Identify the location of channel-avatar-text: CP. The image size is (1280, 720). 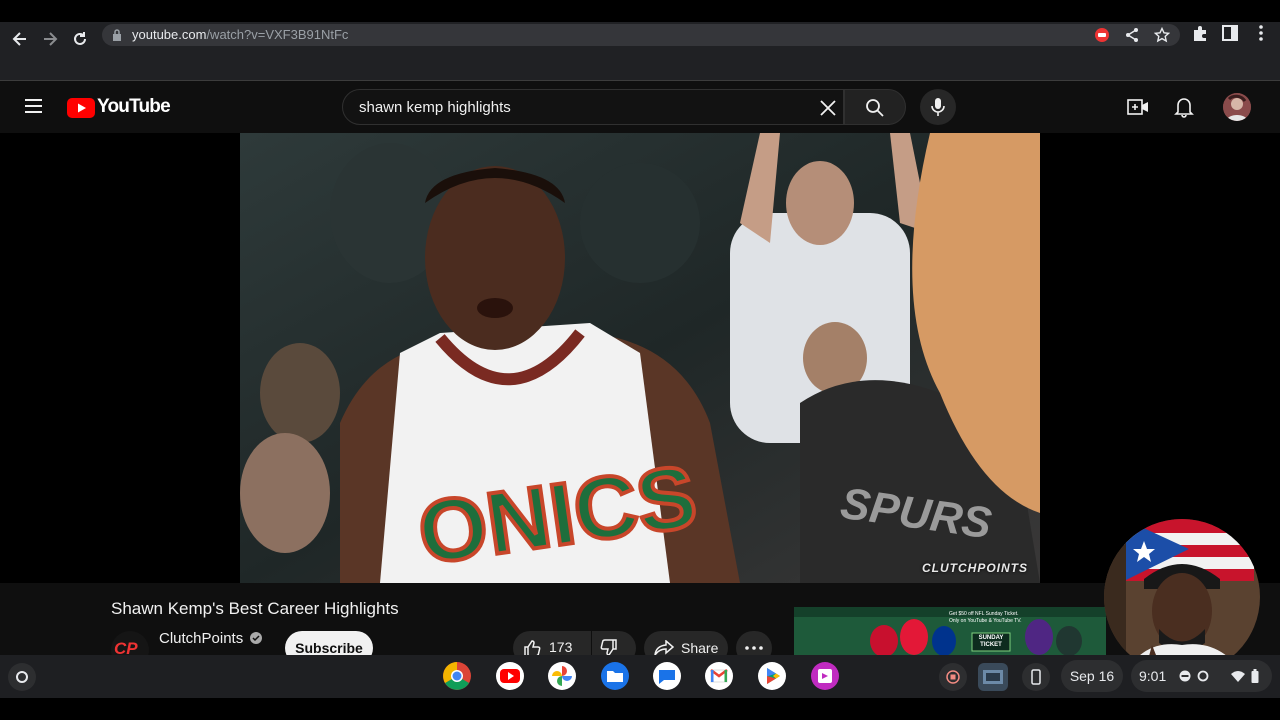
(126, 647).